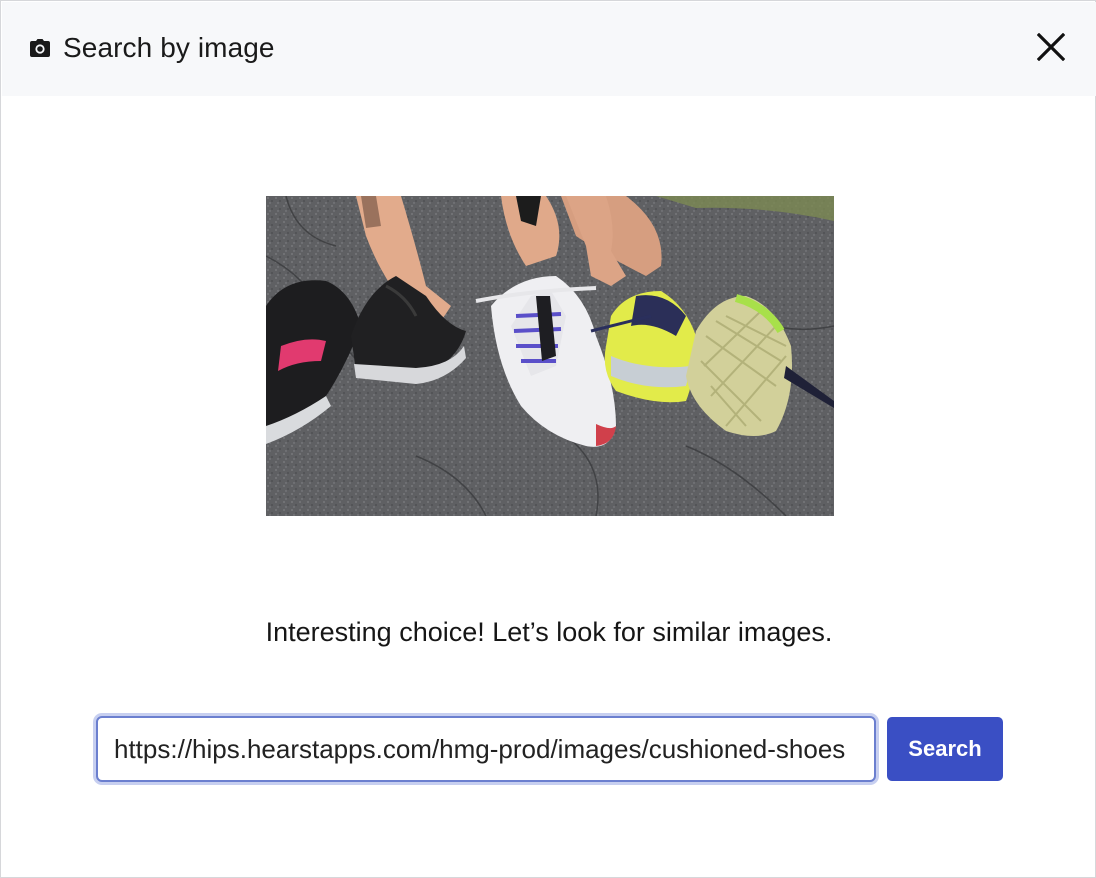 This screenshot has height=878, width=1096. I want to click on close-button, so click(1051, 47).